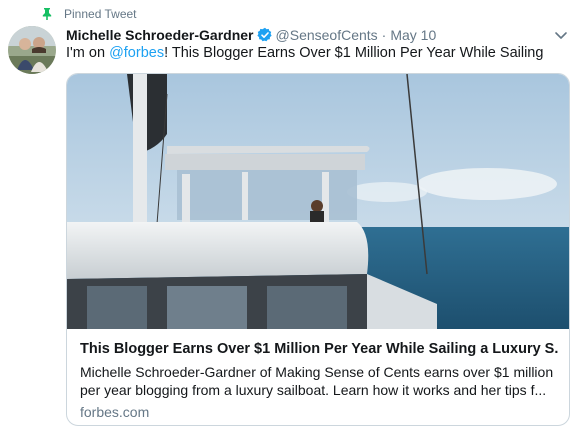 The width and height of the screenshot is (581, 428). I want to click on tweet-date: May 10, so click(413, 35).